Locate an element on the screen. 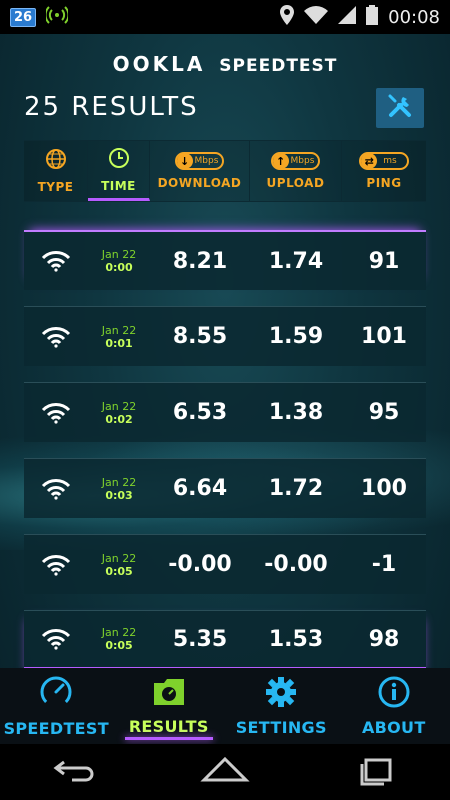 This screenshot has height=800, width=450. table-row: Jan 22 0:00 8.21 1.74 91 is located at coordinates (225, 260).